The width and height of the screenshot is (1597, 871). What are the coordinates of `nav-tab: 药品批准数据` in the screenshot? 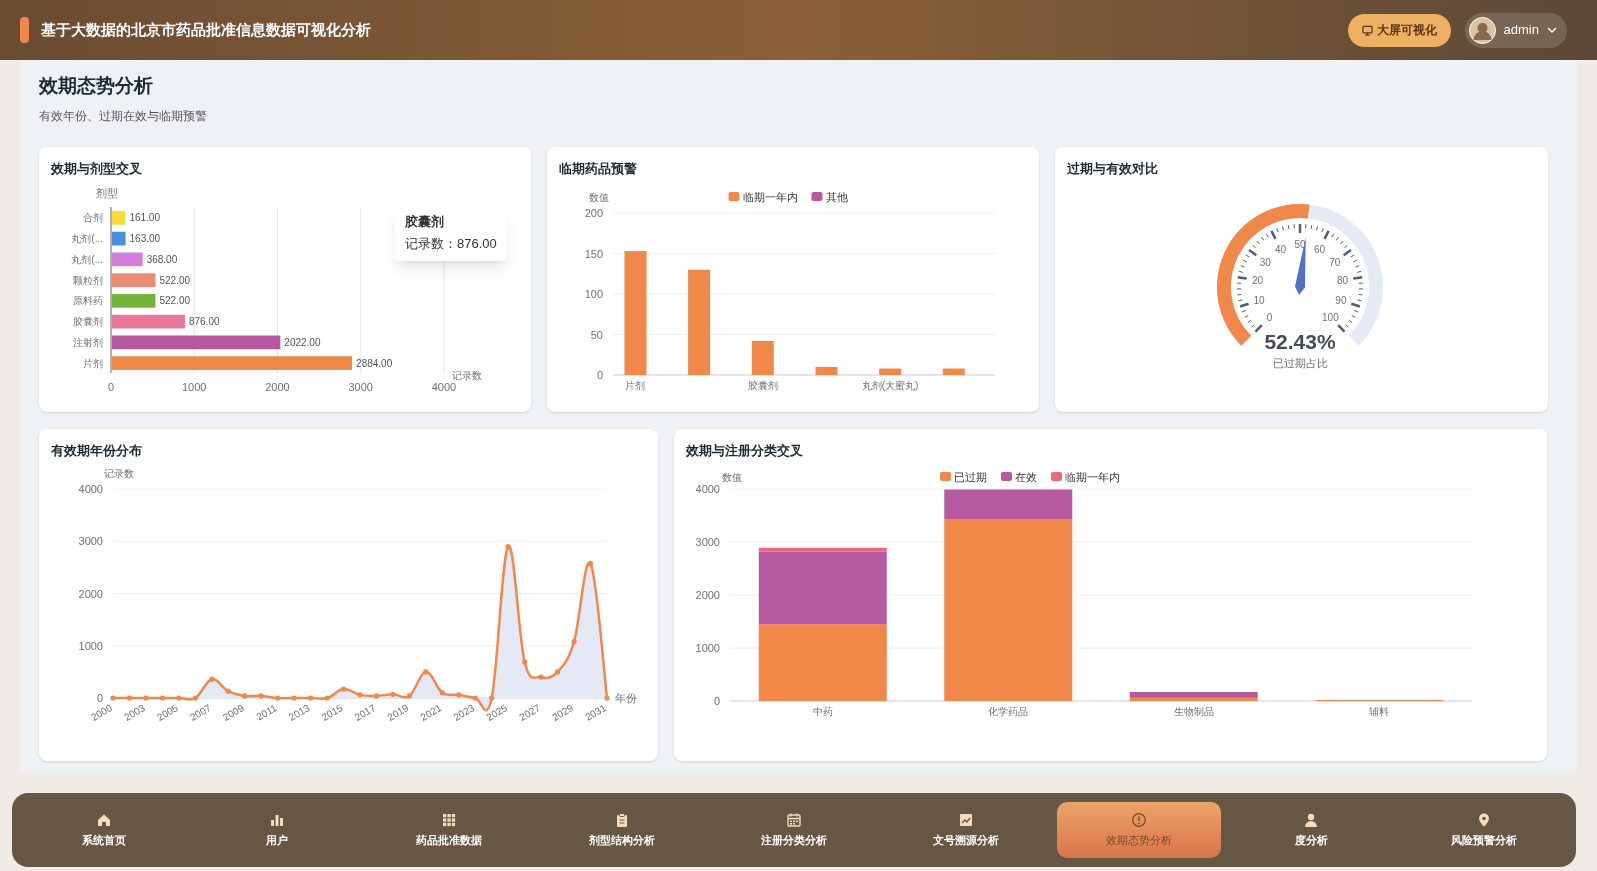 It's located at (449, 830).